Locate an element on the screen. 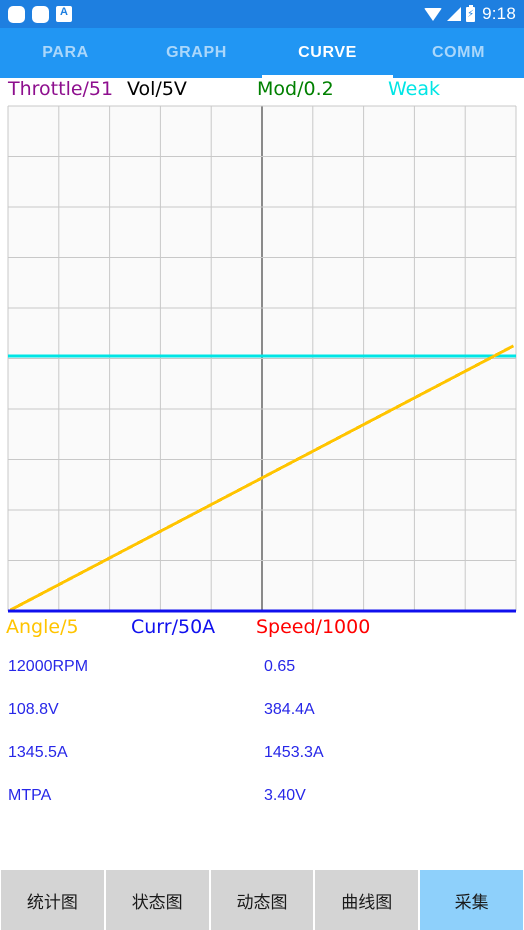 The image size is (524, 930). wifi-icon is located at coordinates (433, 14).